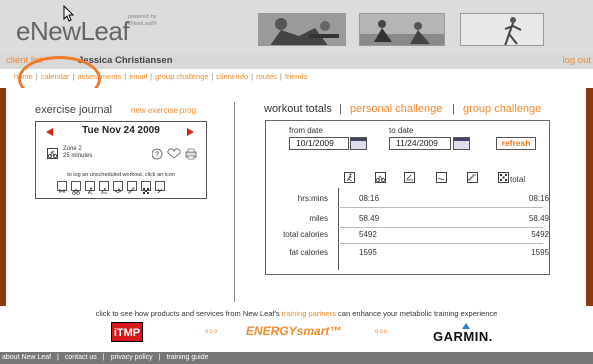  Describe the element at coordinates (538, 218) in the screenshot. I see `row-total-miles: 58.49` at that location.